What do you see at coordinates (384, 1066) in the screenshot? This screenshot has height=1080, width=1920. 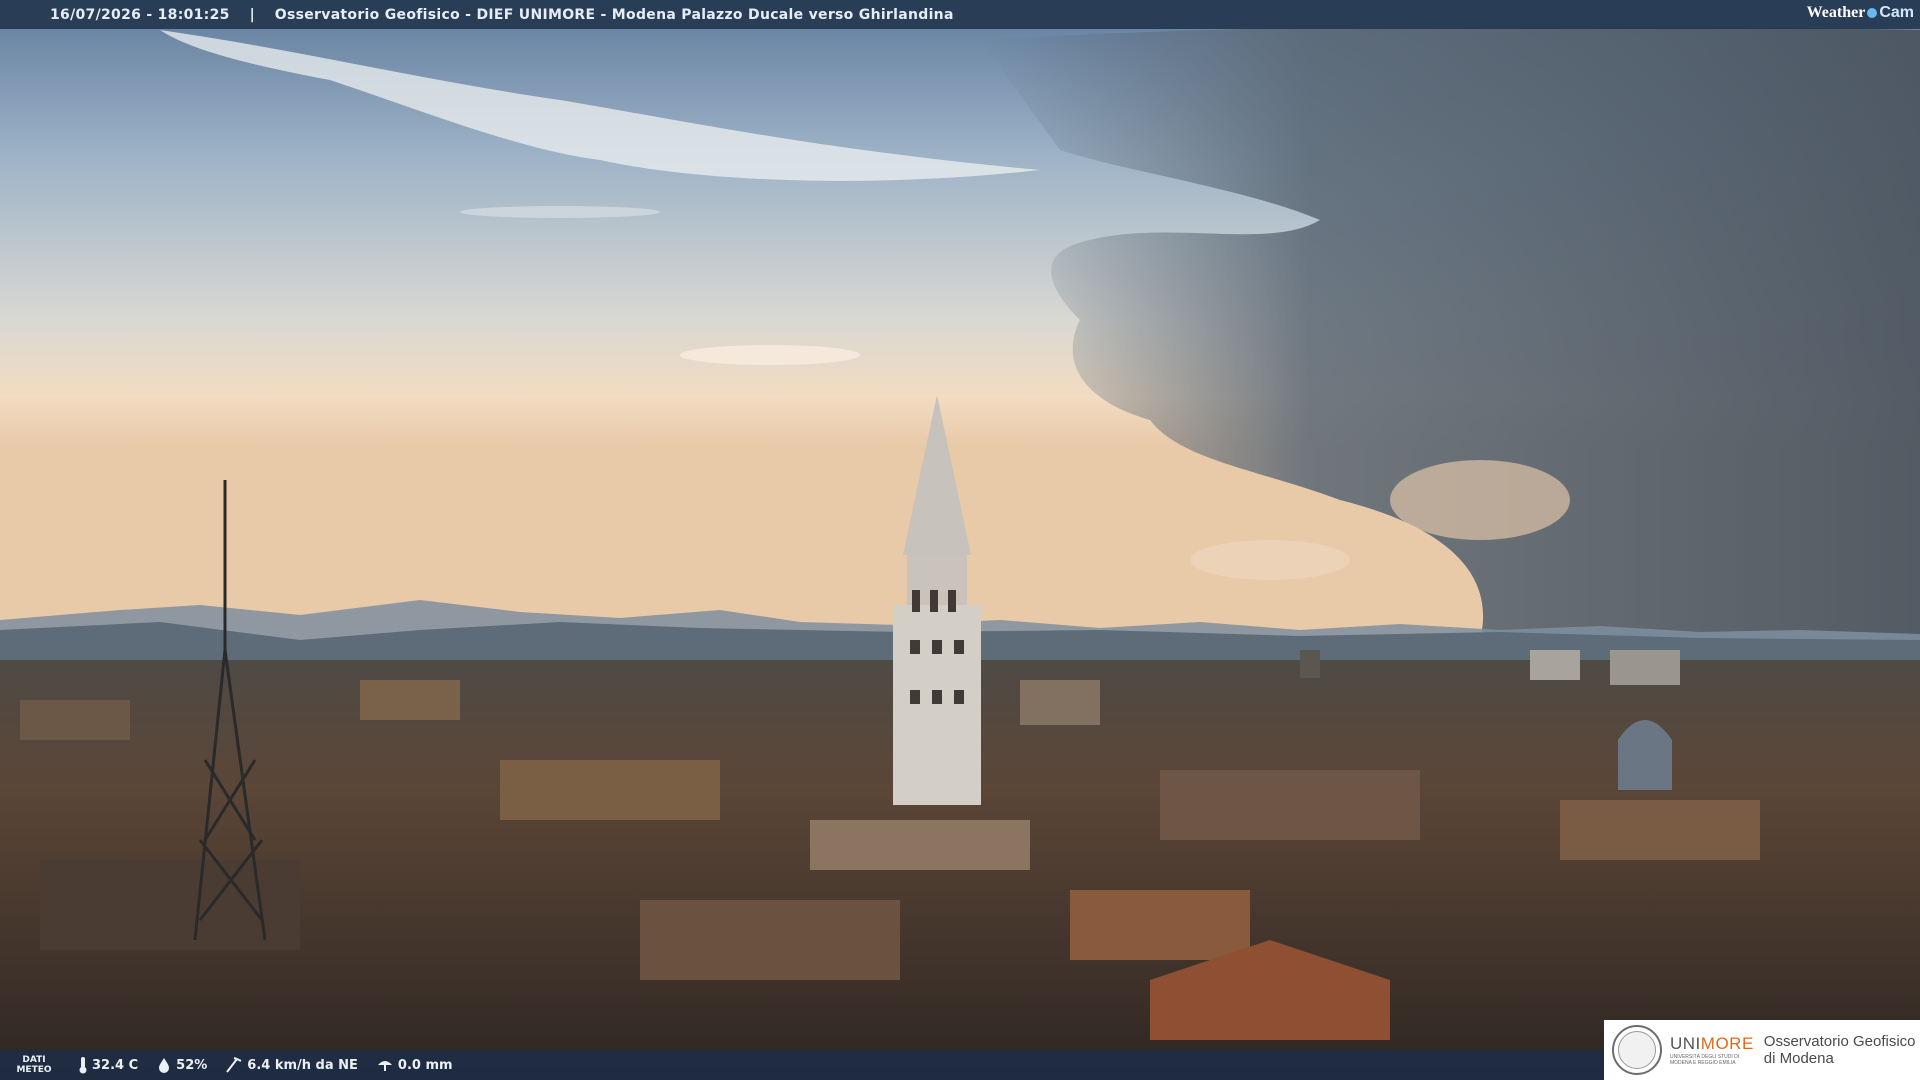 I see `rain-icon` at bounding box center [384, 1066].